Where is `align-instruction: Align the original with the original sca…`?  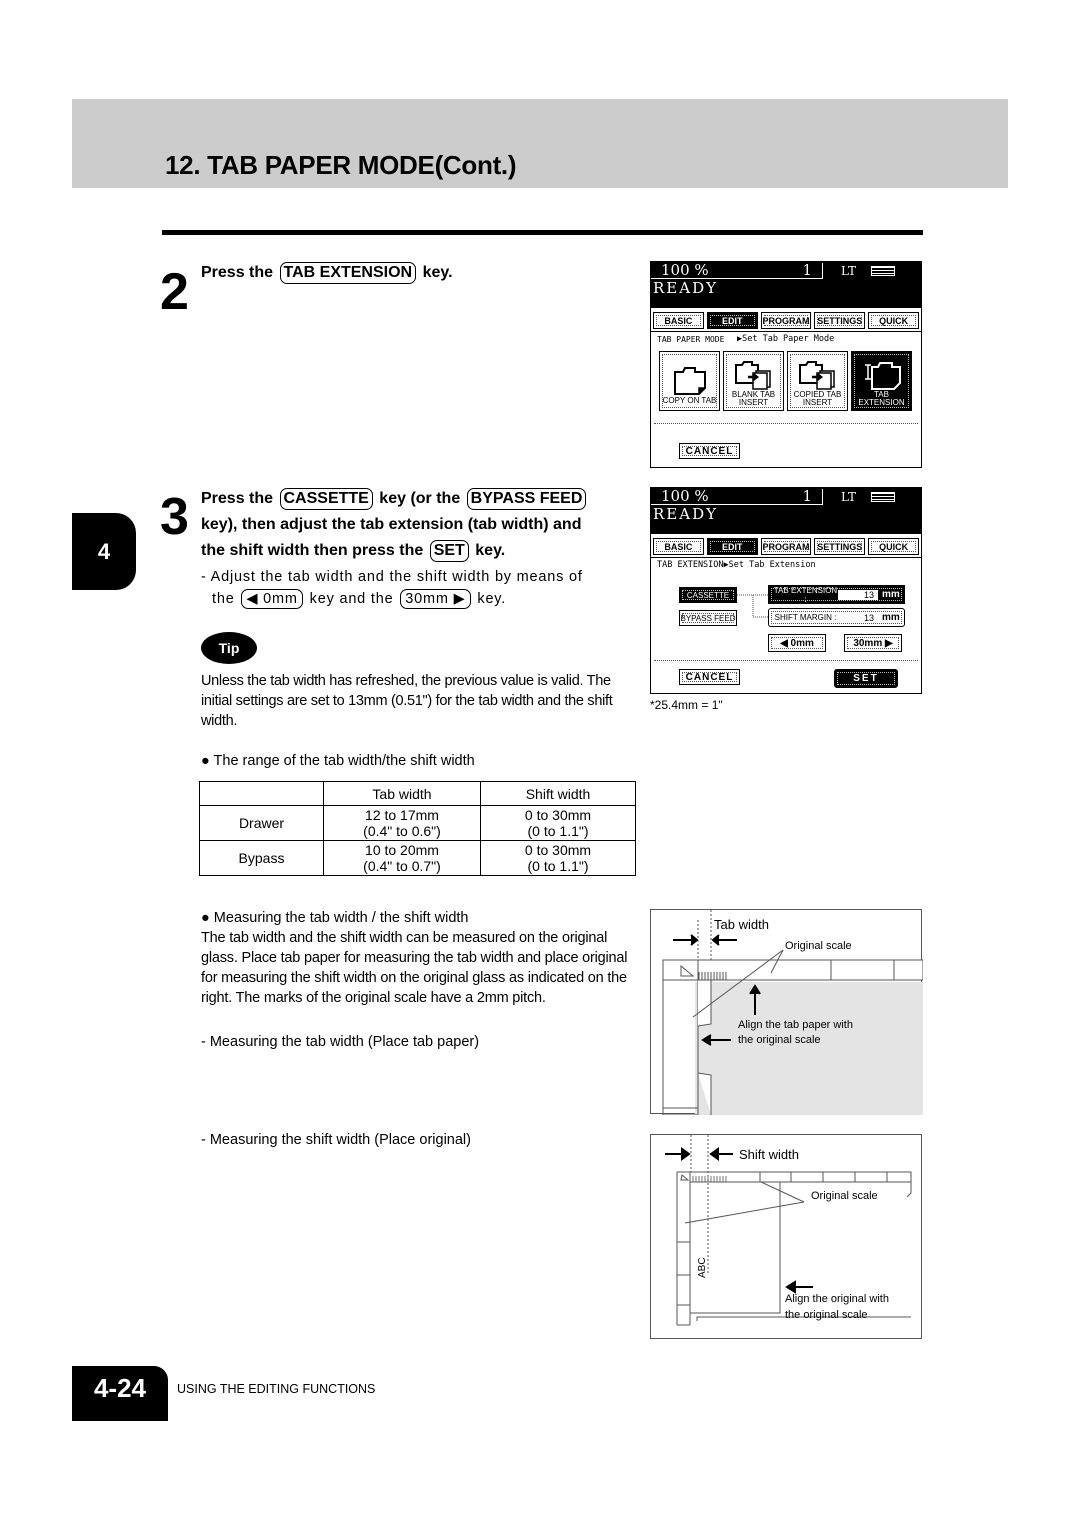
align-instruction: Align the original with the original sca… is located at coordinates (837, 1307).